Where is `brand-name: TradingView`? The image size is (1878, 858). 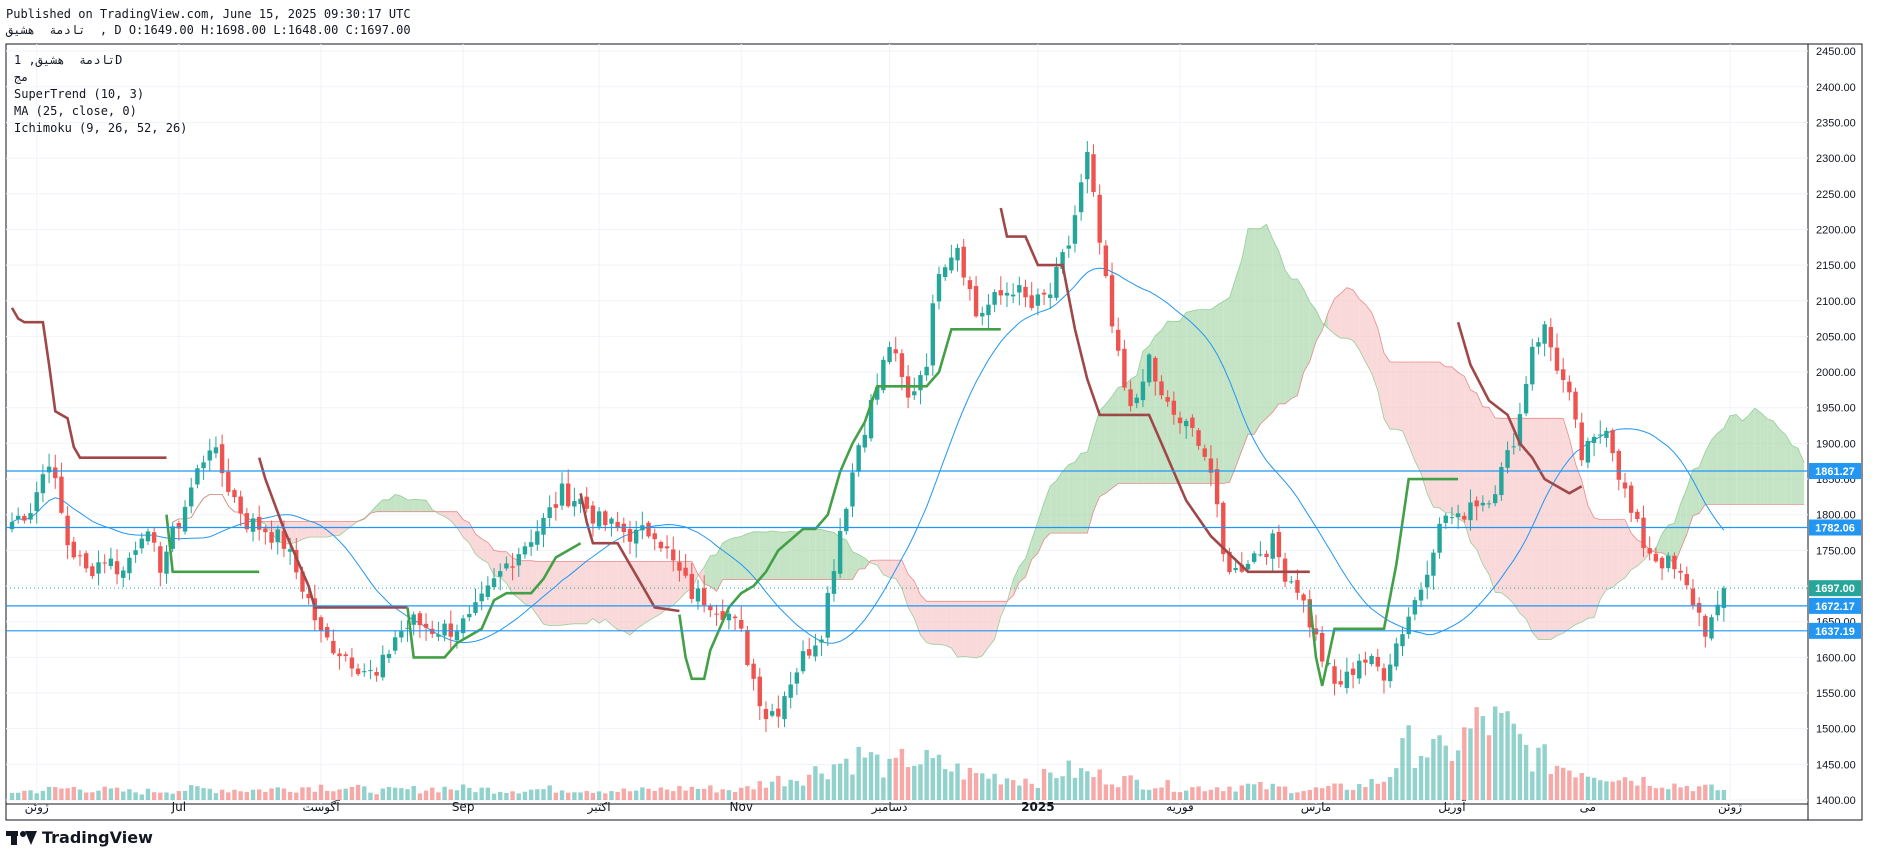
brand-name: TradingView is located at coordinates (97, 837).